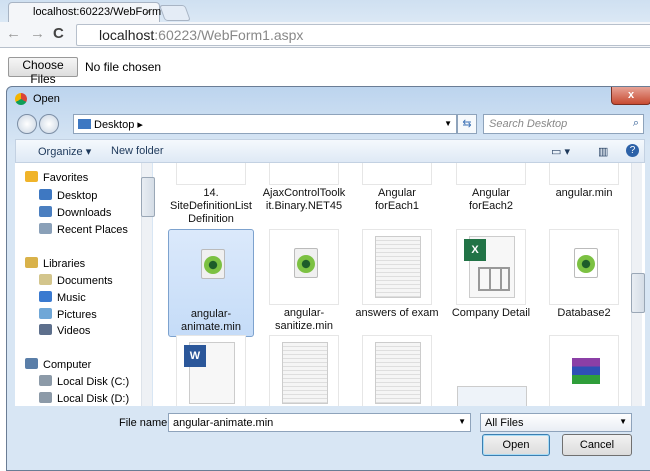 This screenshot has width=650, height=471. What do you see at coordinates (58, 364) in the screenshot?
I see `nav-item-computer: Computer` at bounding box center [58, 364].